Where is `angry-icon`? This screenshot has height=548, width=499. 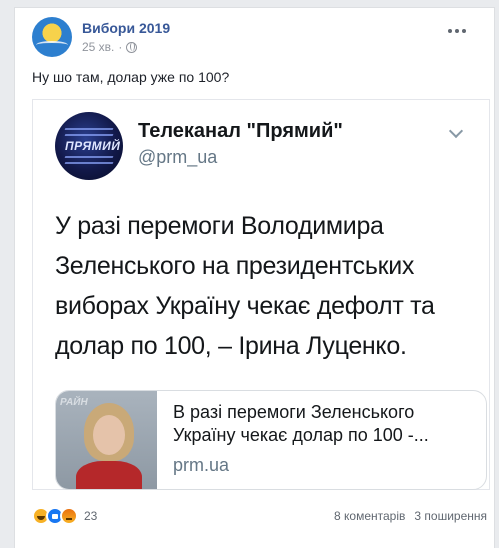
angry-icon is located at coordinates (69, 516).